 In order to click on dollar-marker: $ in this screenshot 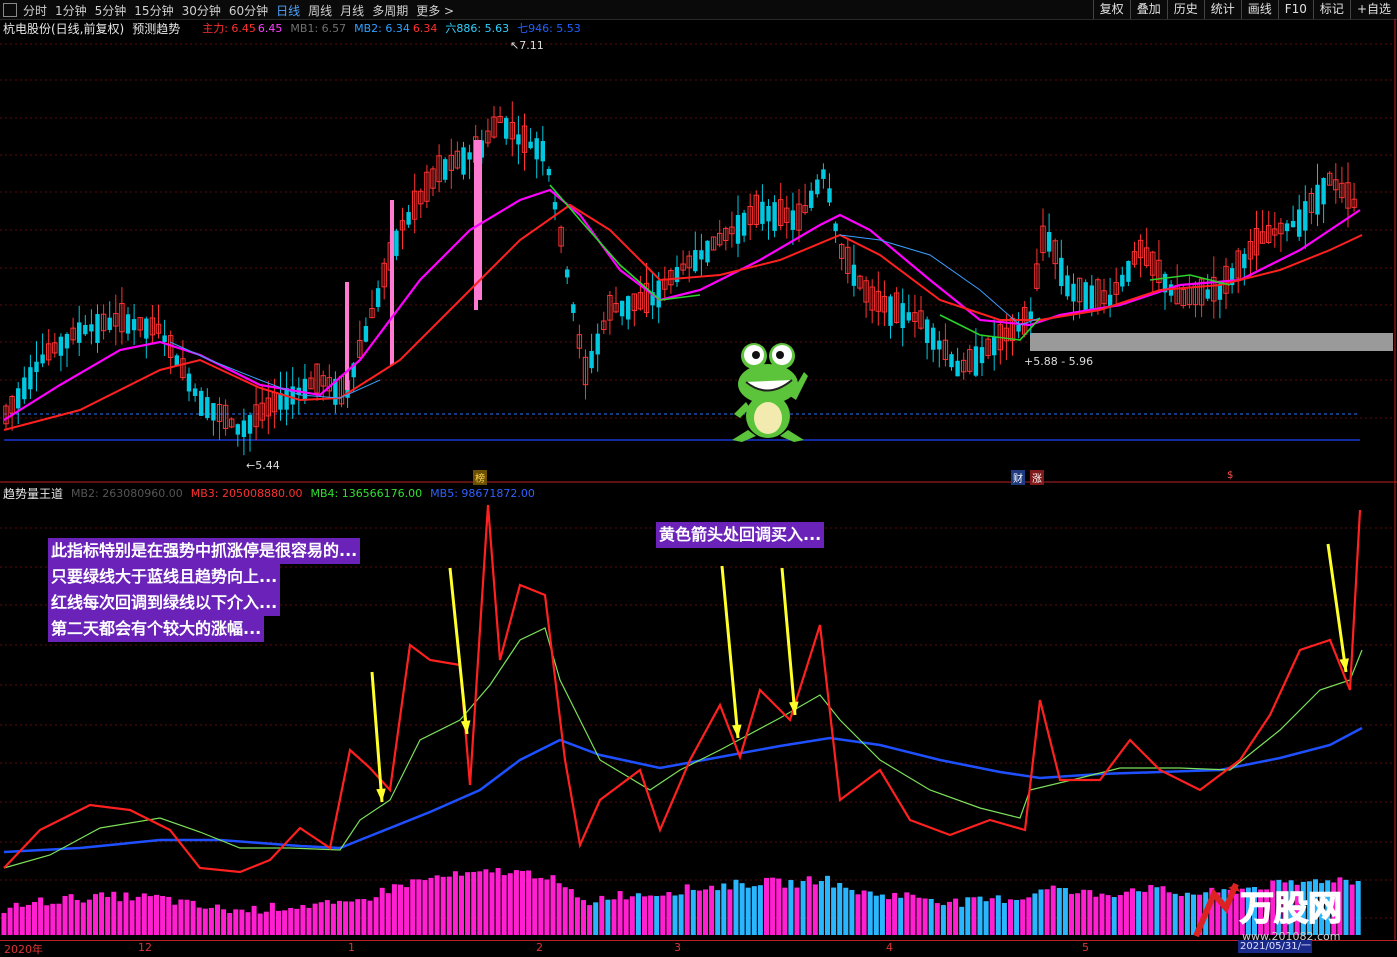, I will do `click(1230, 475)`.